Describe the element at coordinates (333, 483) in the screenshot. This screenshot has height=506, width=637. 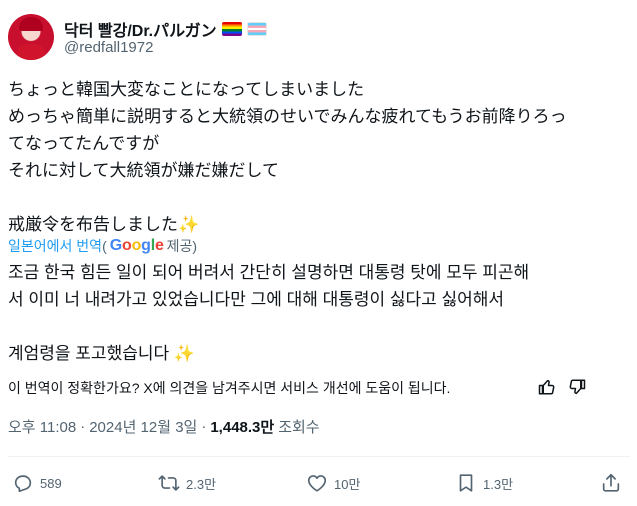
I see `like-button: 10만` at that location.